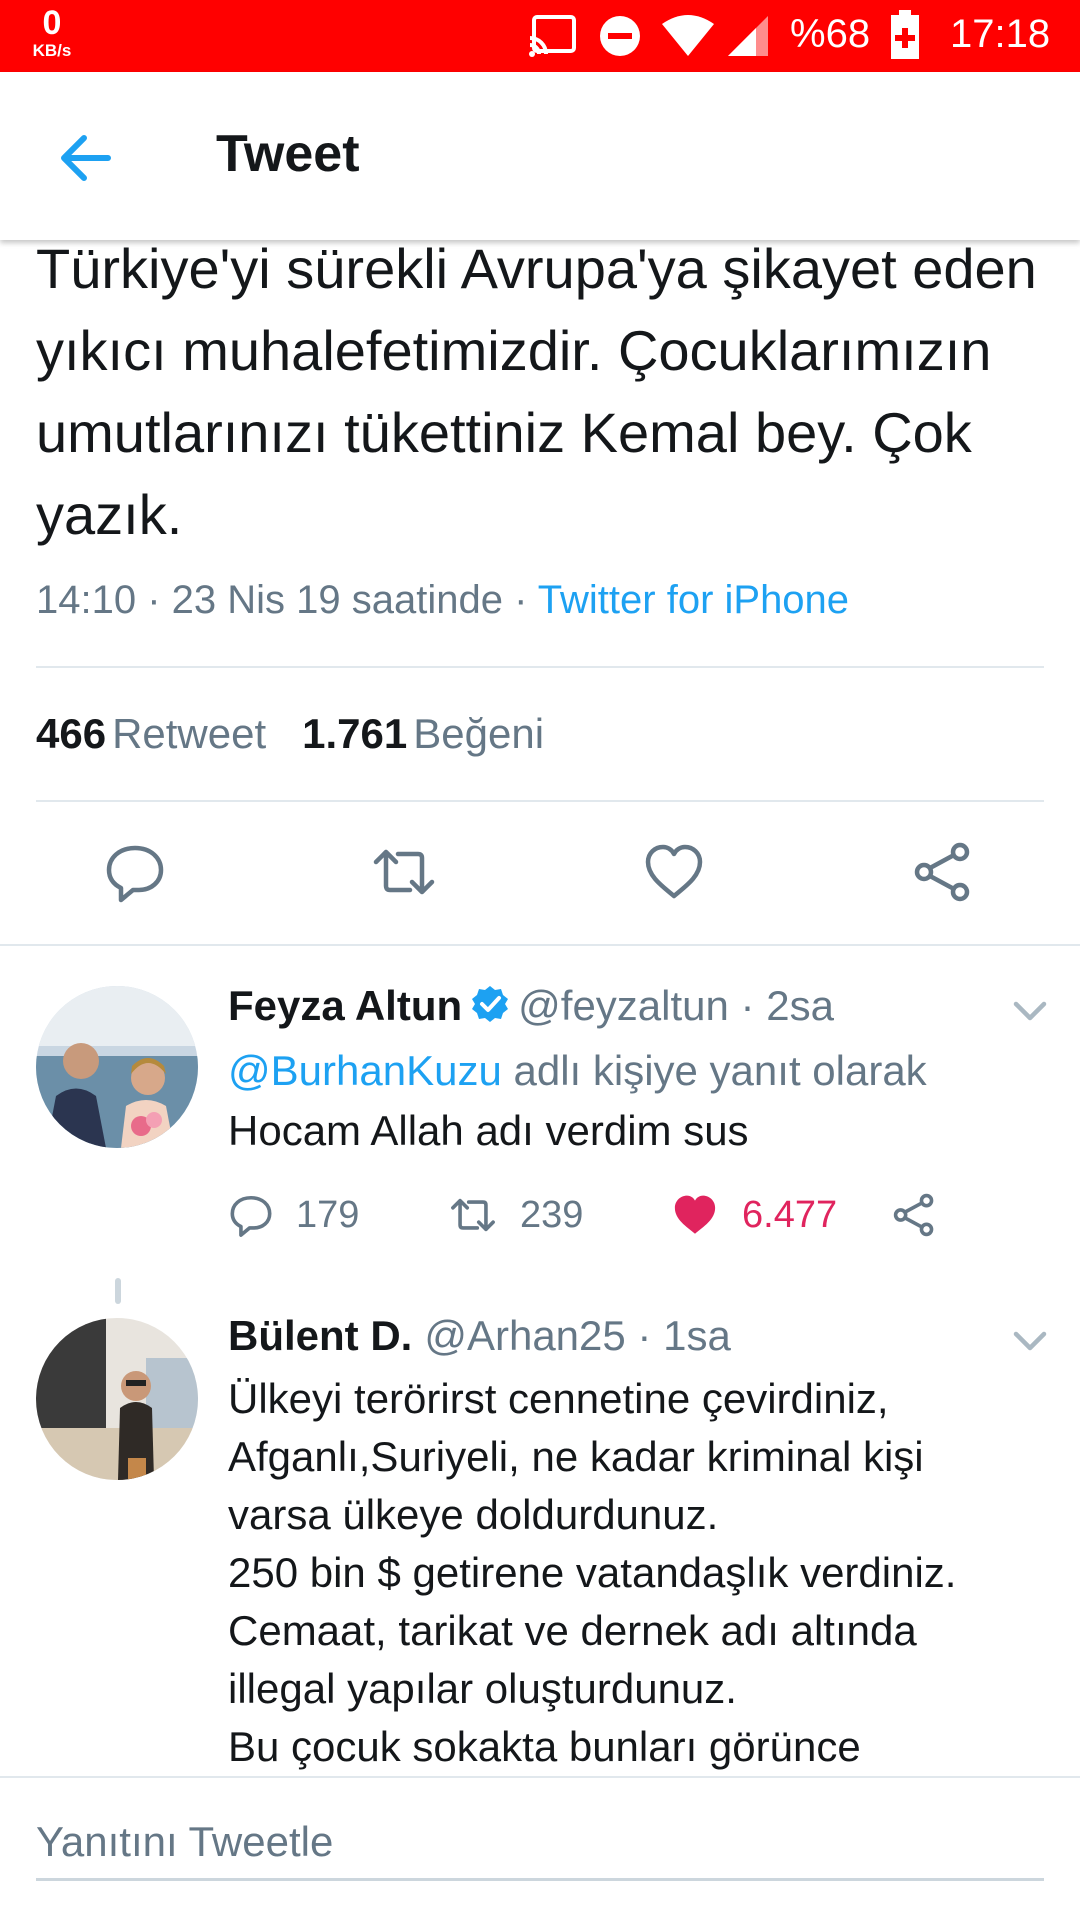 This screenshot has width=1080, height=1922. What do you see at coordinates (748, 36) in the screenshot?
I see `signal-icon` at bounding box center [748, 36].